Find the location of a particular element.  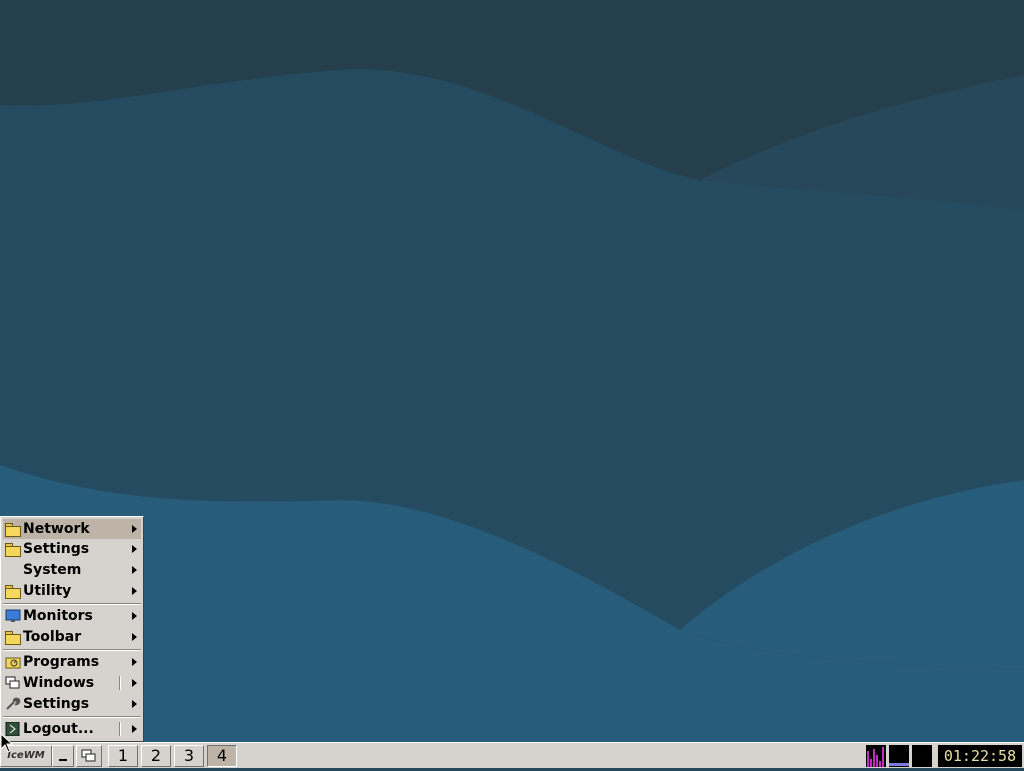

menu-item-windows: Windows is located at coordinates (72, 683).